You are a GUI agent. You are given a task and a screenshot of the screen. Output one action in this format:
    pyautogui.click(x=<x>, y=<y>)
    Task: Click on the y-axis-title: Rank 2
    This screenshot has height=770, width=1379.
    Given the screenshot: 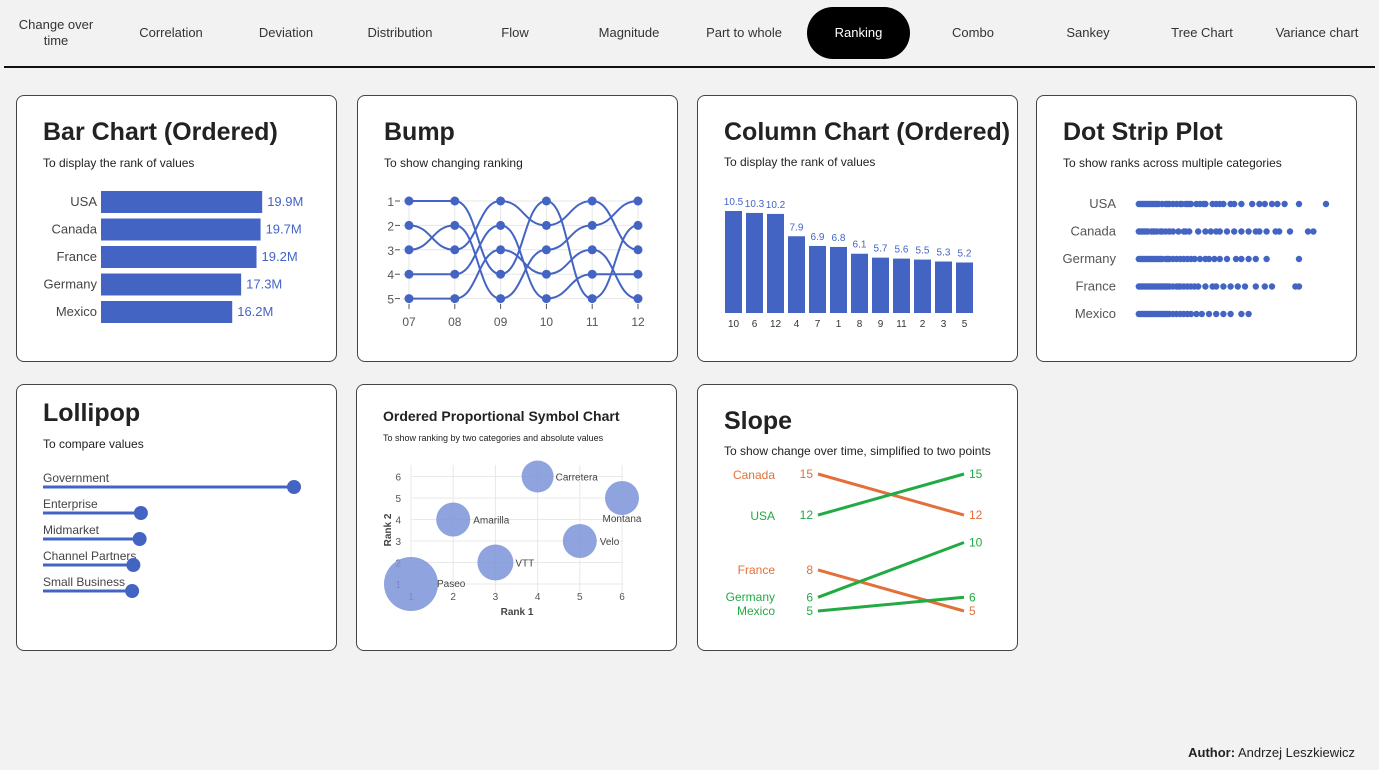 What is the action you would take?
    pyautogui.click(x=388, y=529)
    